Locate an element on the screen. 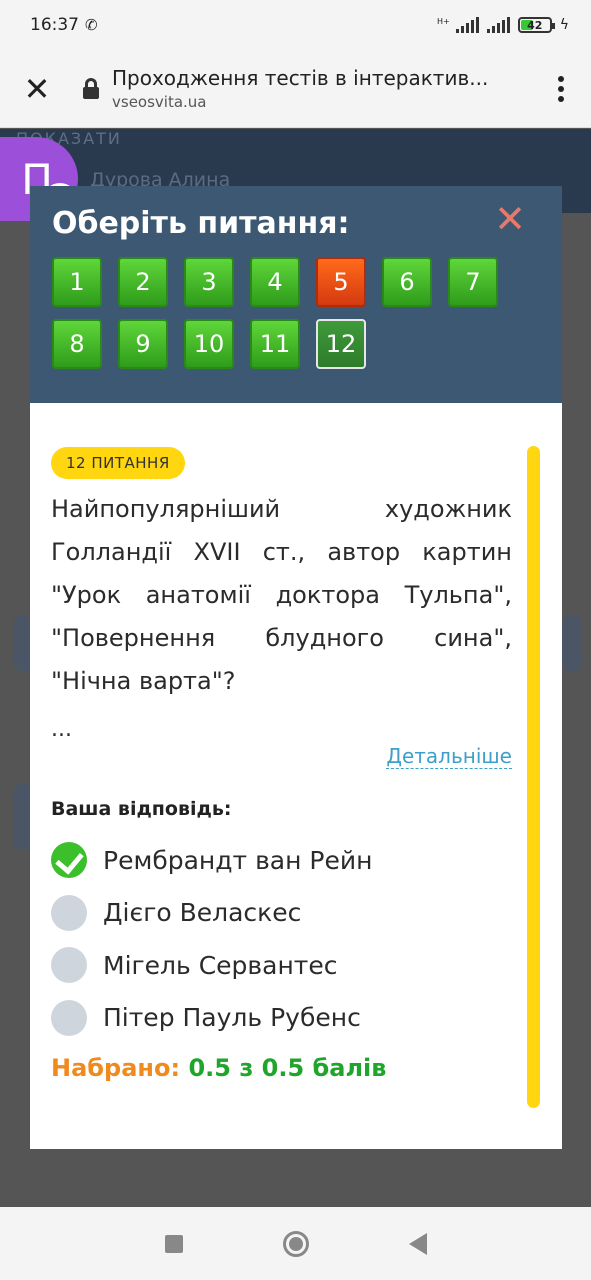 Image resolution: width=591 pixels, height=1280 pixels. lock-icon is located at coordinates (91, 88).